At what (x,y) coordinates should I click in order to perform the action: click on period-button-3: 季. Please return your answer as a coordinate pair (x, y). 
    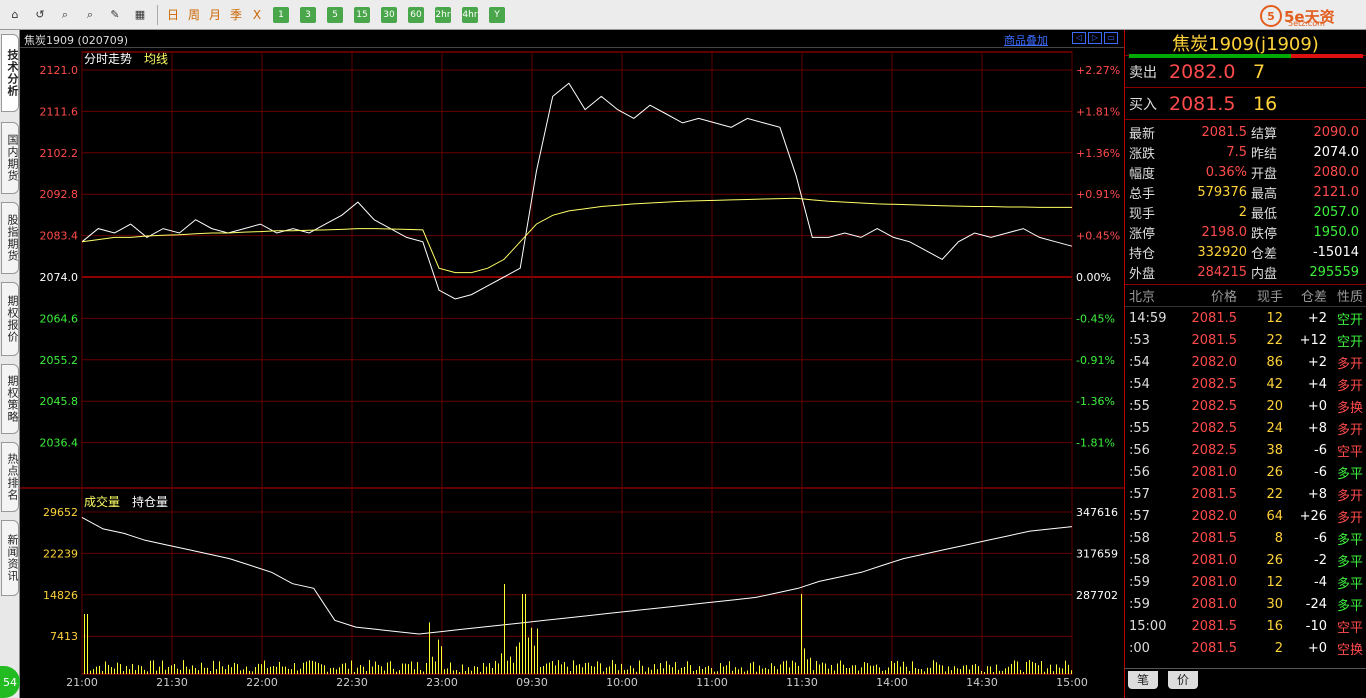
    Looking at the image, I should click on (236, 15).